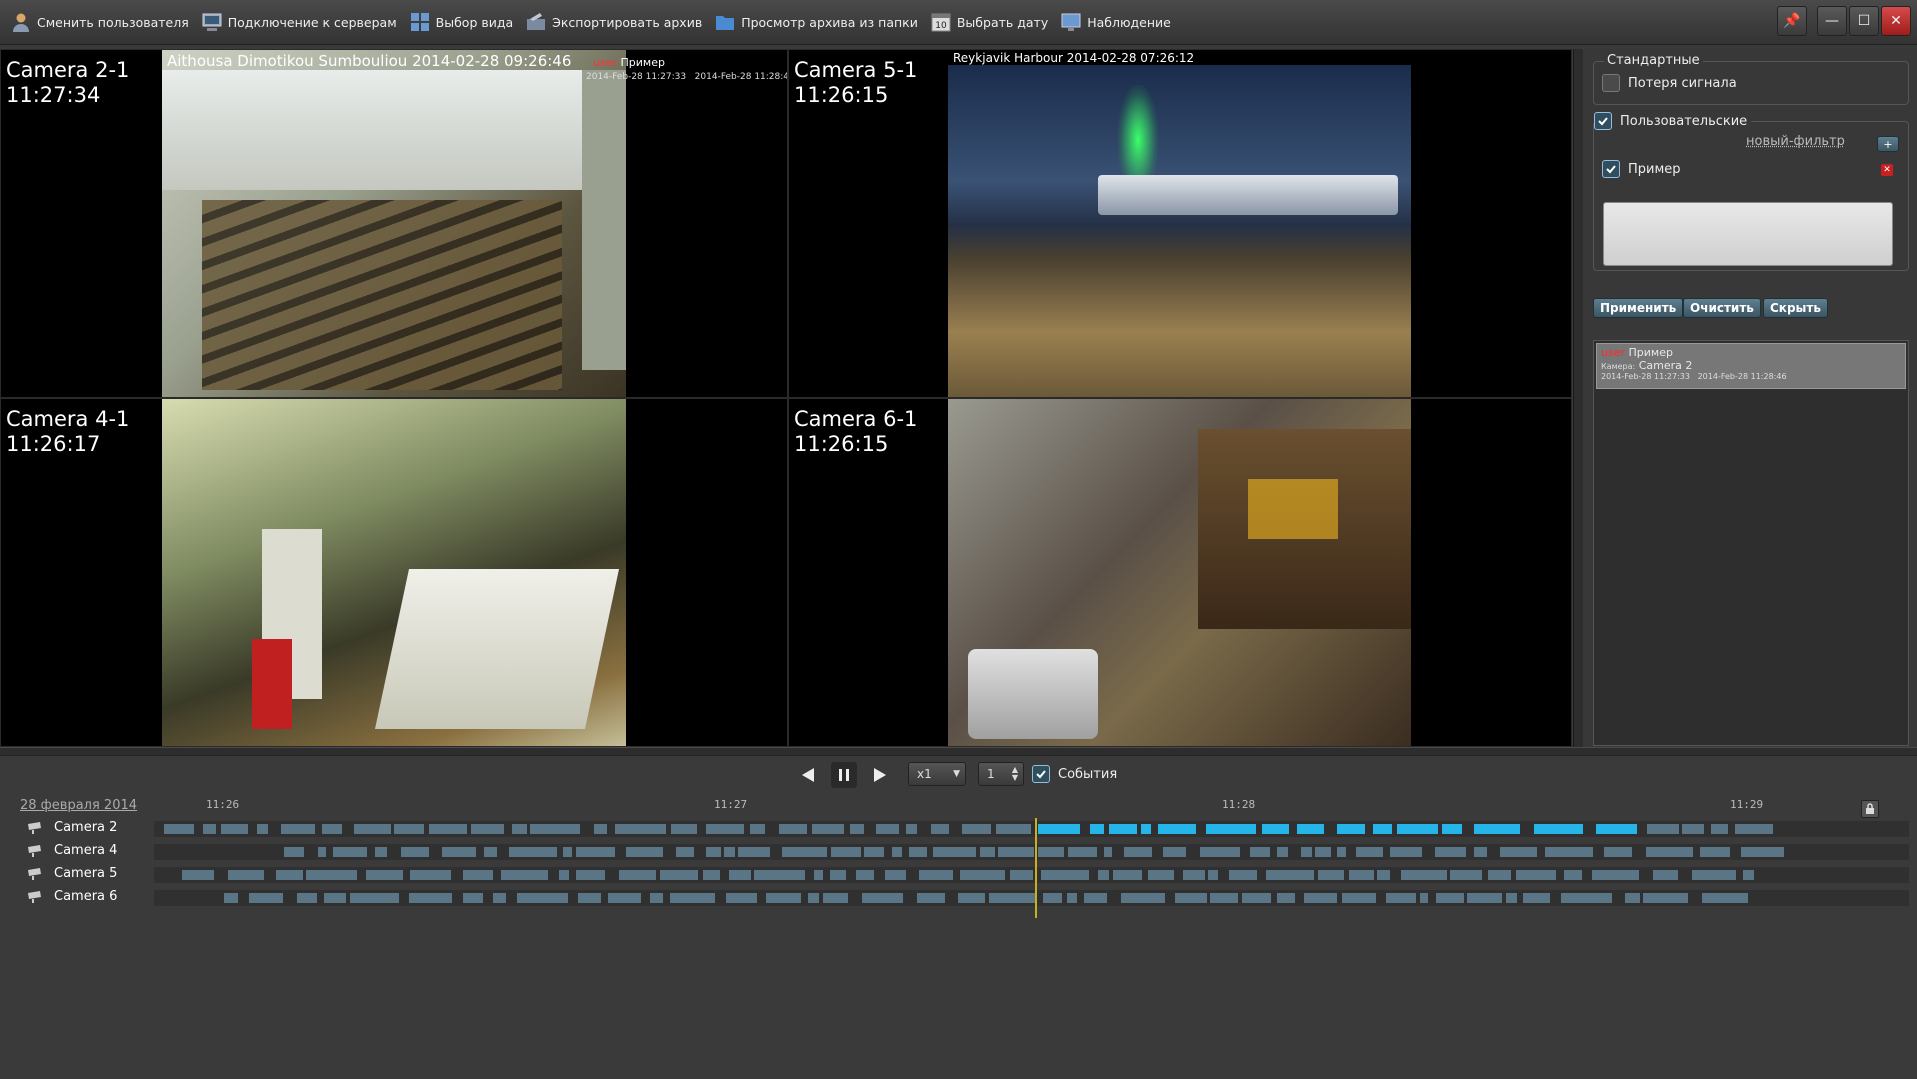  I want to click on events-checkbox, so click(1041, 774).